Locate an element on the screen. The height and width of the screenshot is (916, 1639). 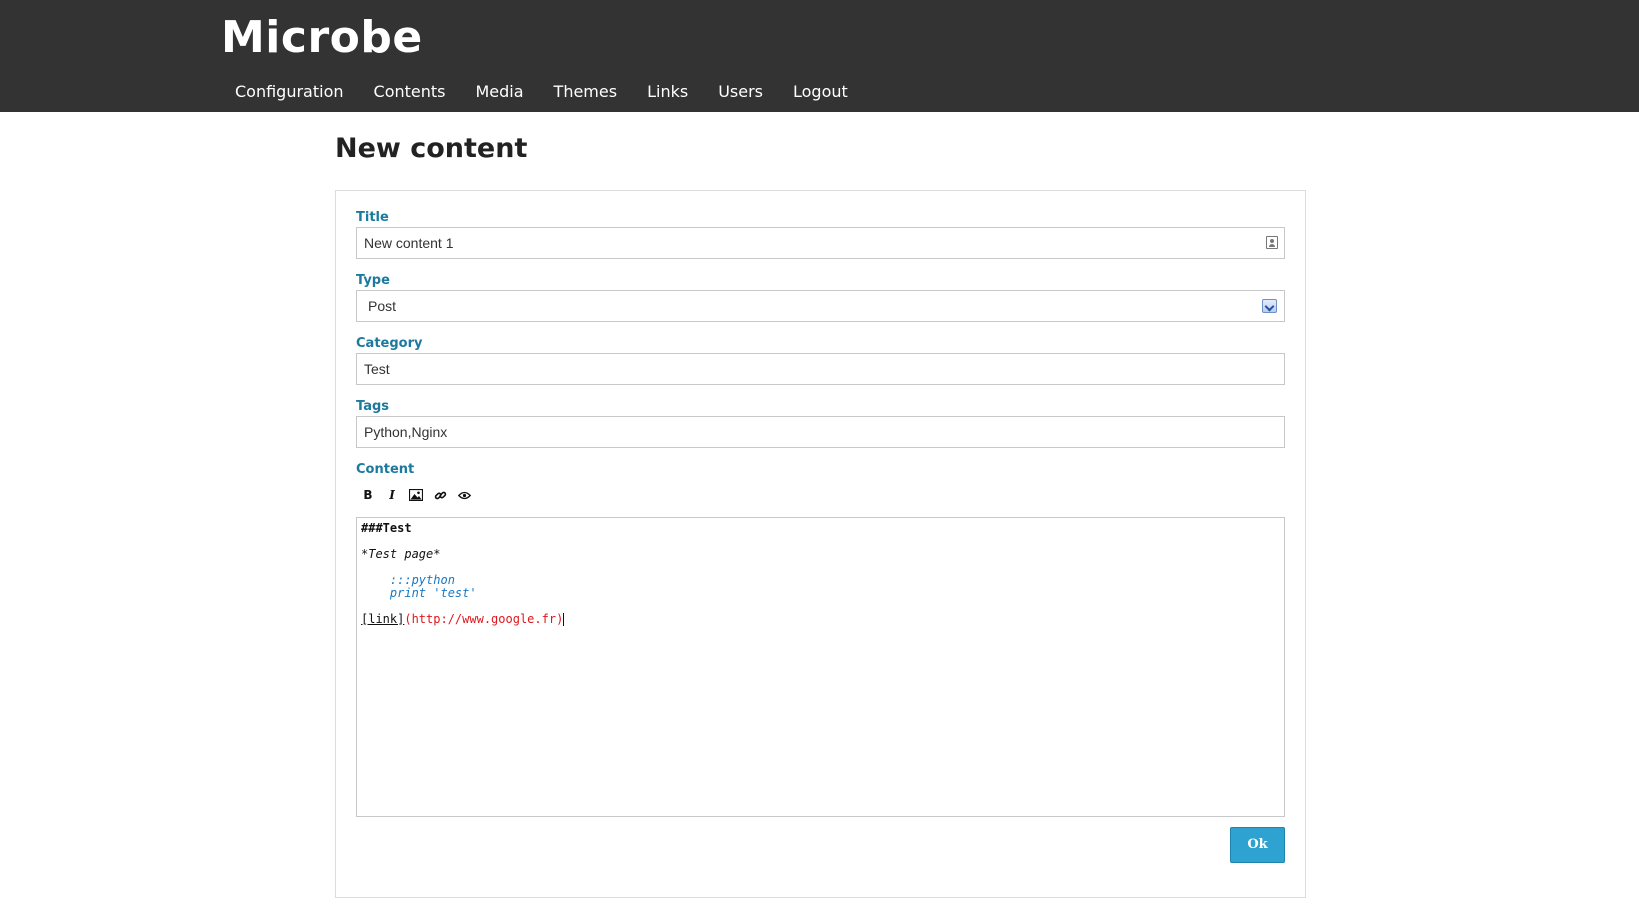
content-label: Content is located at coordinates (385, 469).